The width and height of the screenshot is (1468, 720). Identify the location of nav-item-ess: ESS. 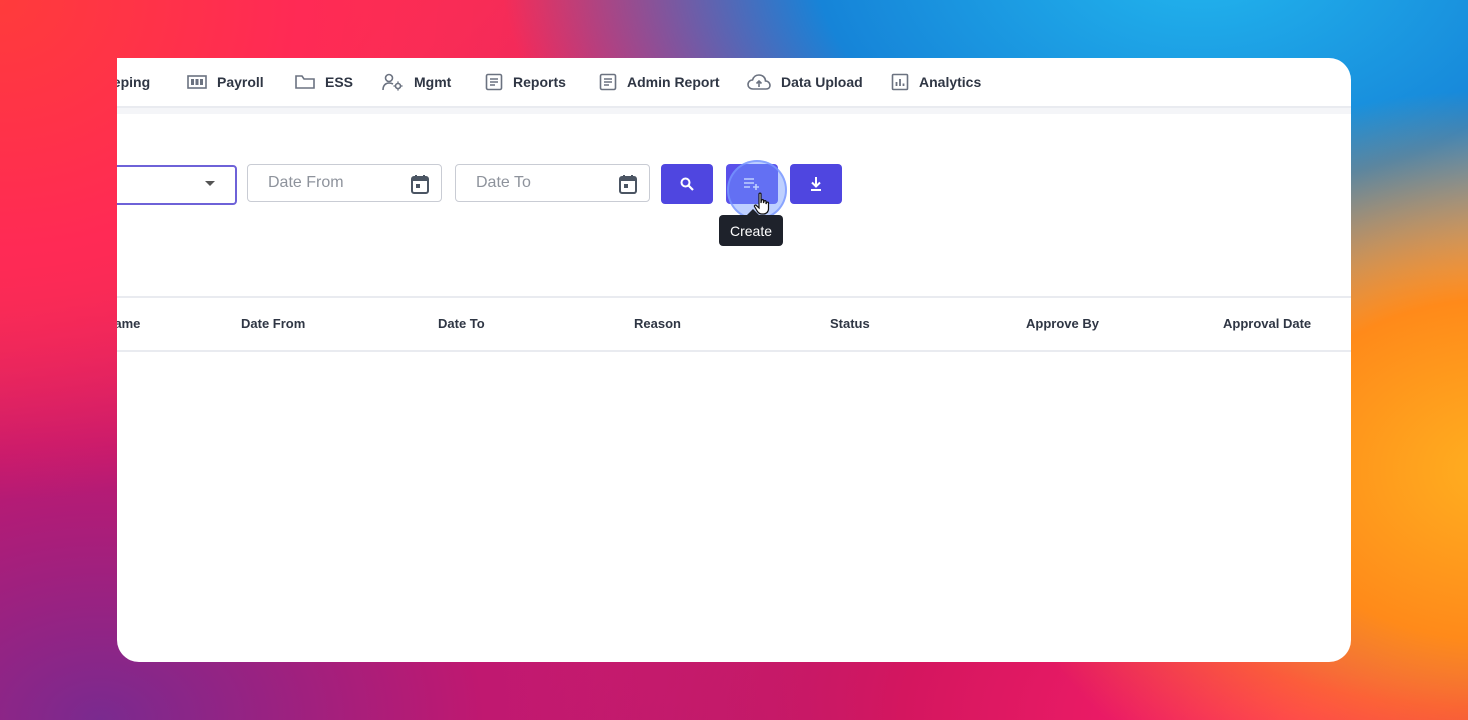
(324, 82).